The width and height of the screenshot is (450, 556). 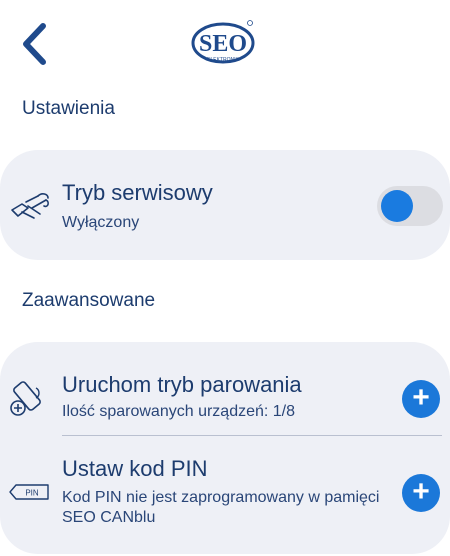 I want to click on top-bar: SEO ELEKTRONIK, so click(x=225, y=40).